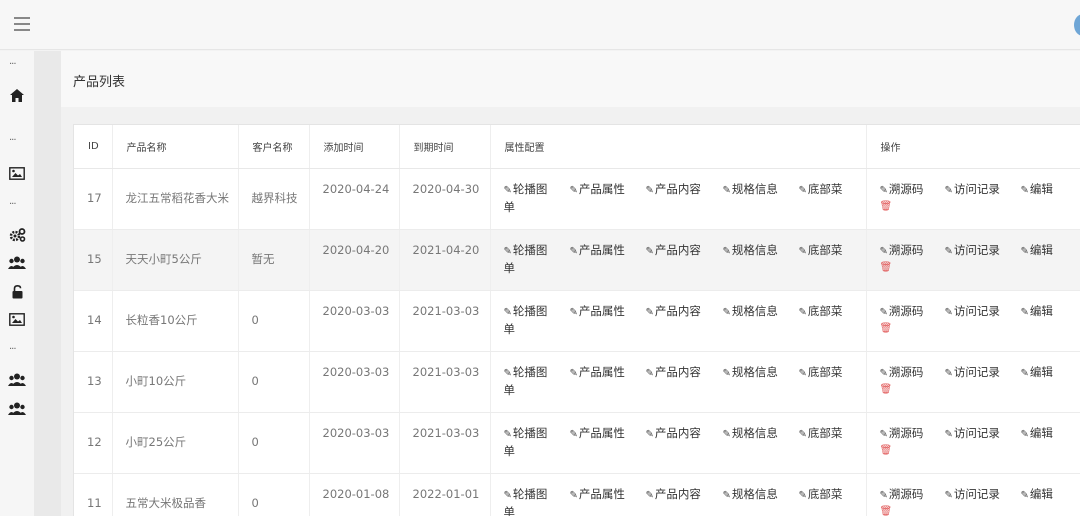 This screenshot has height=516, width=1080. I want to click on sidebar: ··· ··· ··· ···, so click(17, 283).